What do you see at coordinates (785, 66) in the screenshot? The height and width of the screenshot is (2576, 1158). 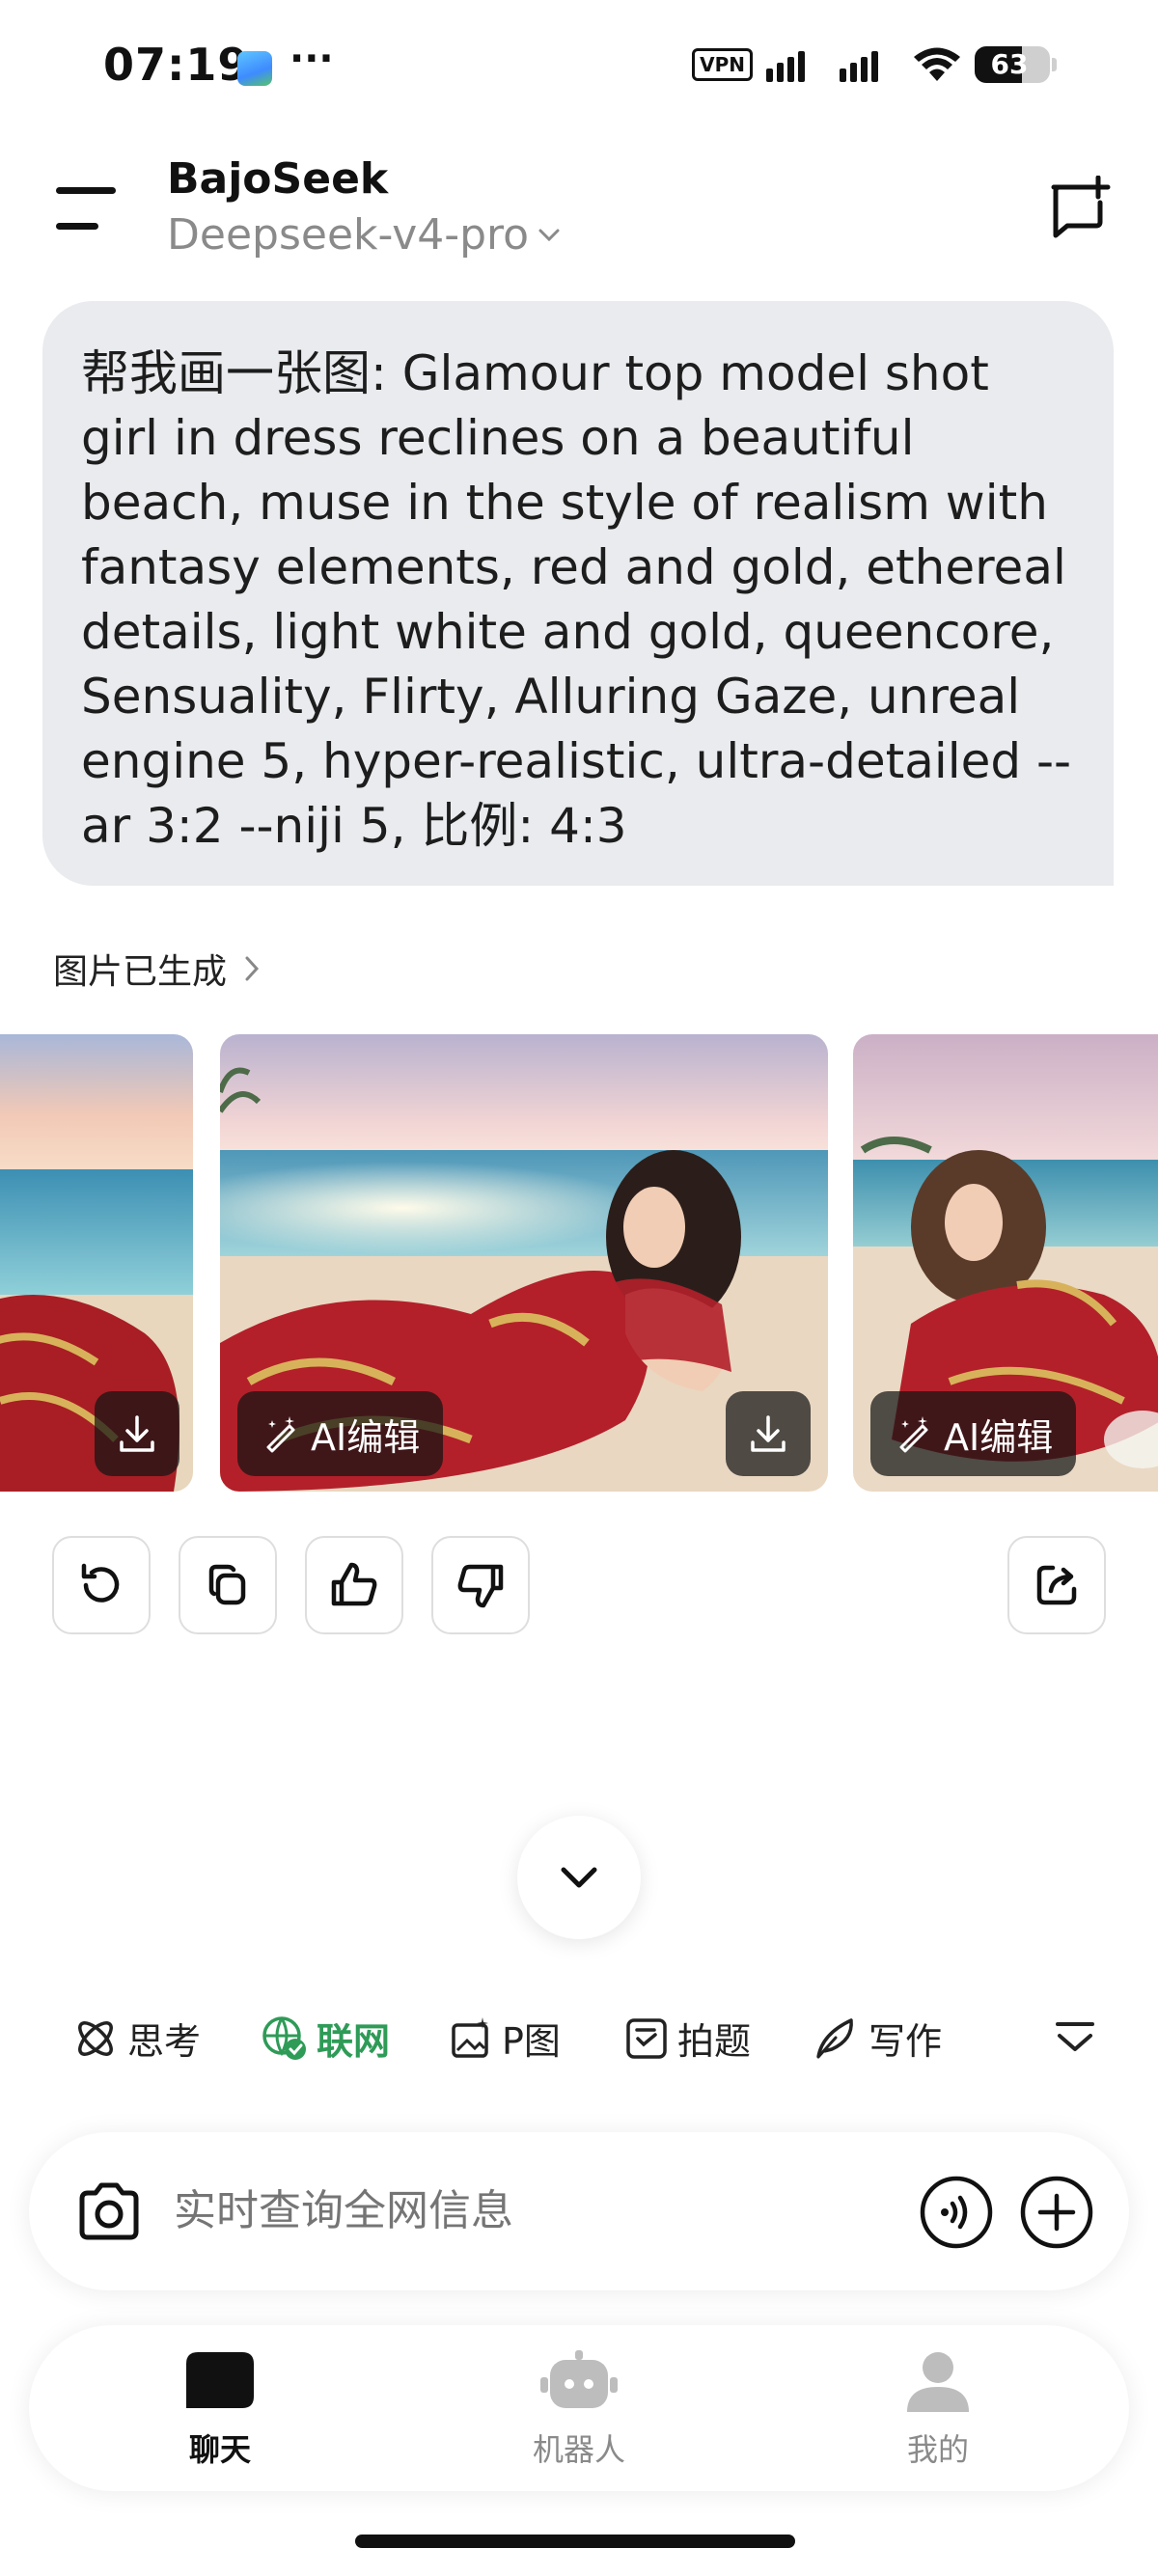 I see `signal-icon` at bounding box center [785, 66].